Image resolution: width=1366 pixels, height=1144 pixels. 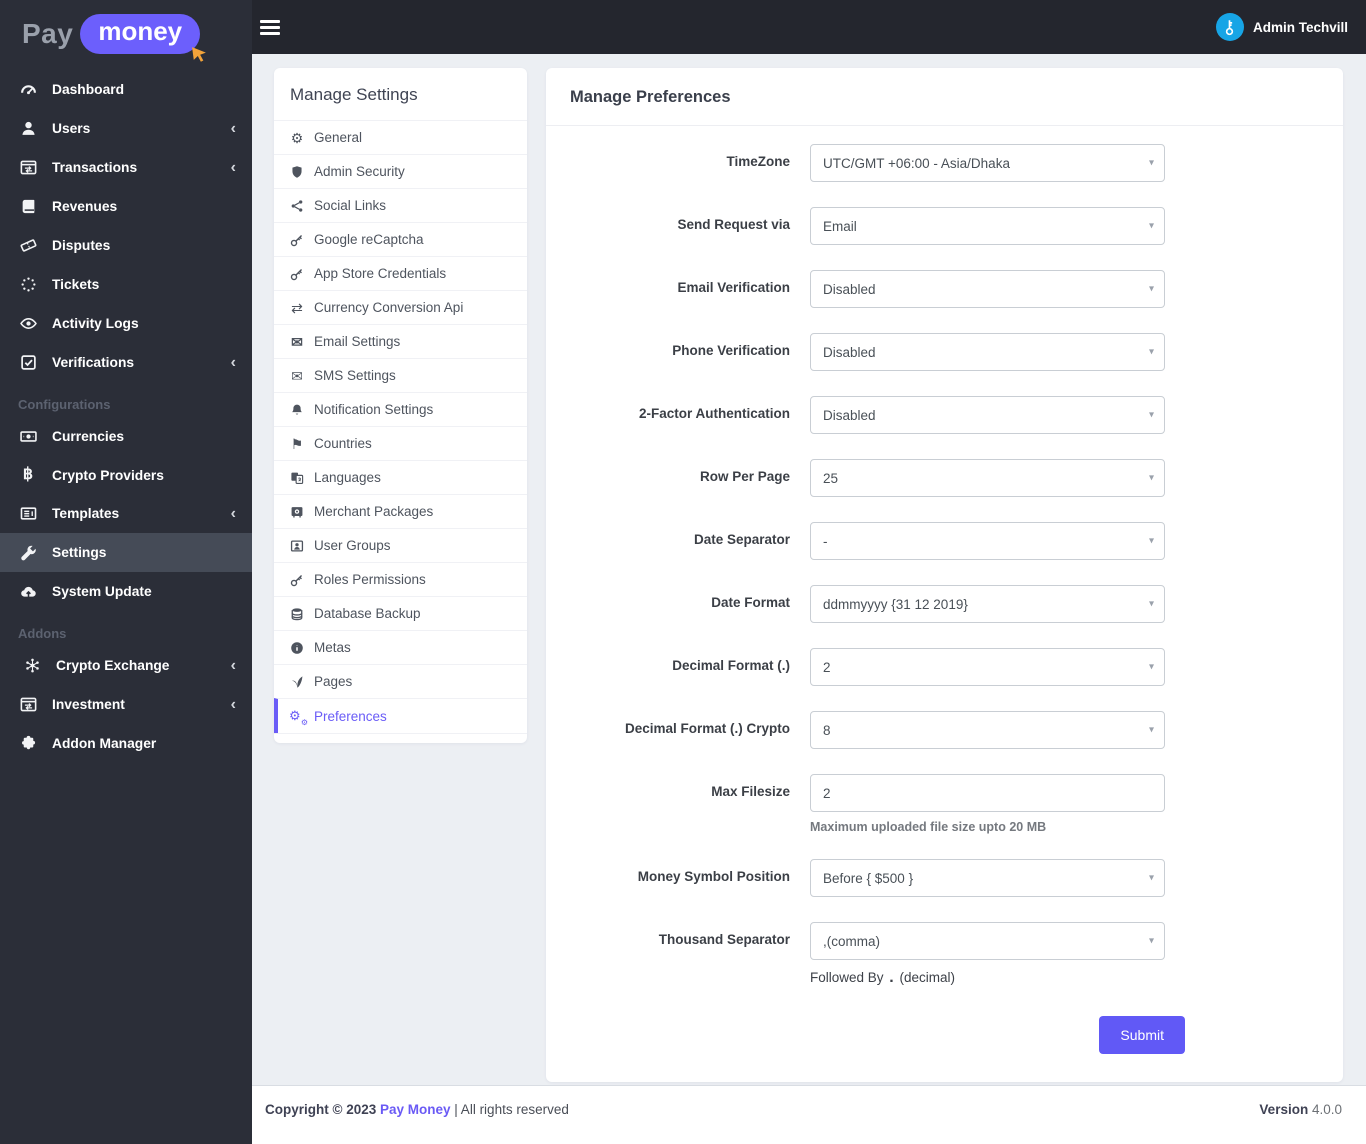 What do you see at coordinates (347, 477) in the screenshot?
I see `settings-nav-item-label: Languages` at bounding box center [347, 477].